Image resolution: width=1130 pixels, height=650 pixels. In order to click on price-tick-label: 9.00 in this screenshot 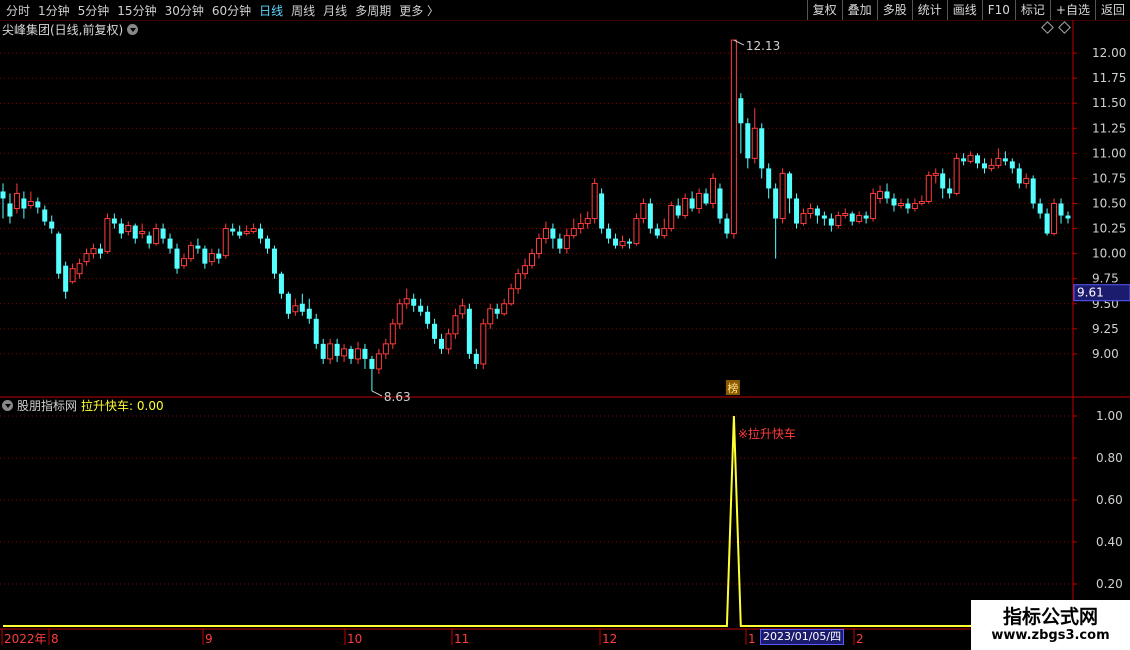, I will do `click(1105, 354)`.